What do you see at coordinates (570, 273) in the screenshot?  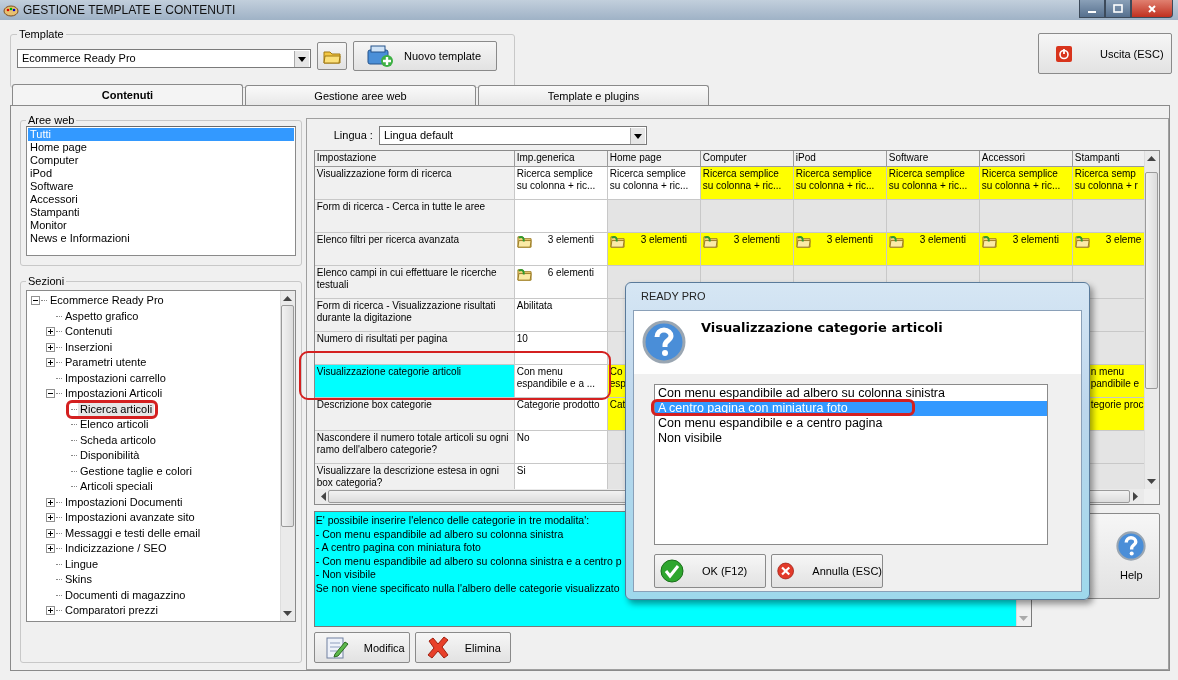 I see `item-count: 6 elementi` at bounding box center [570, 273].